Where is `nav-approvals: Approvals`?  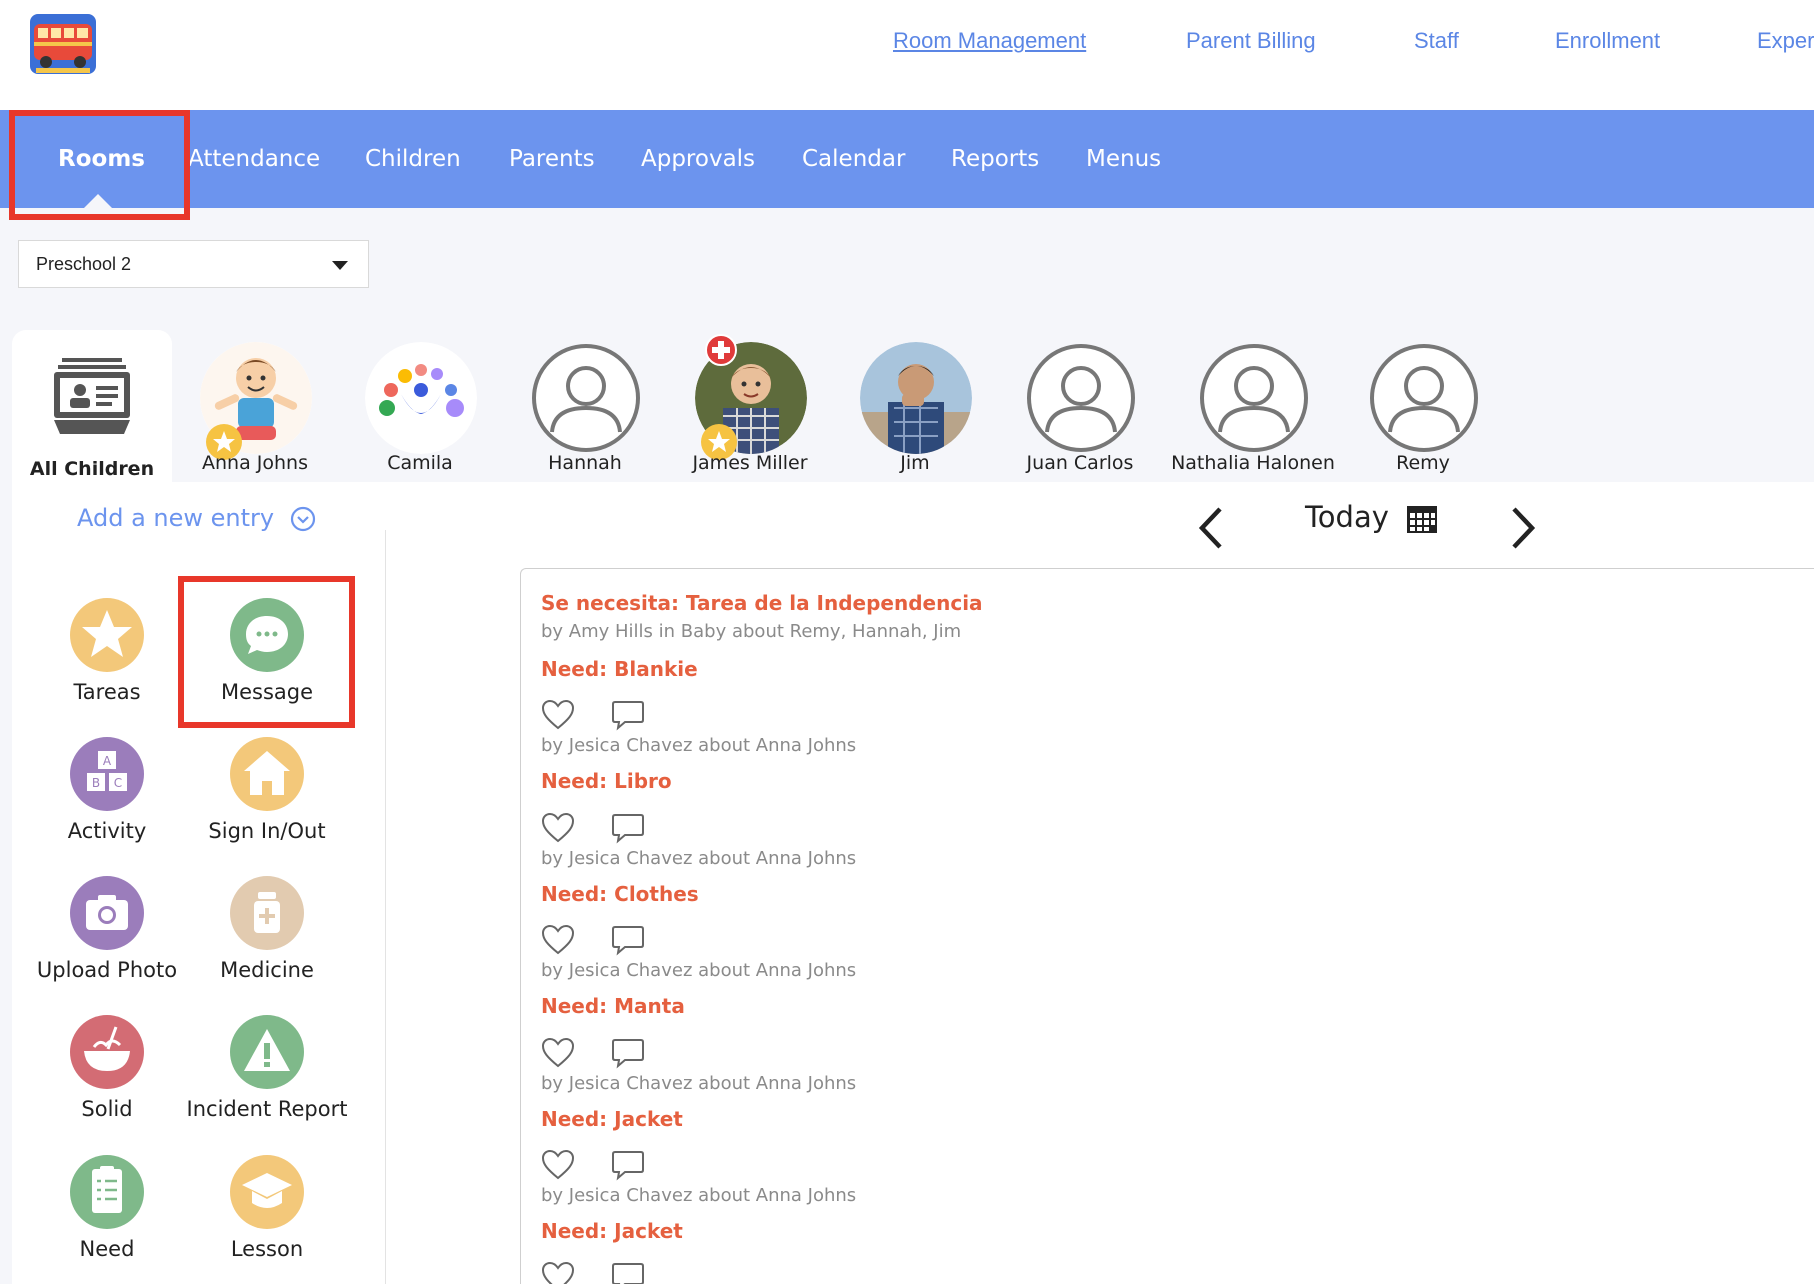
nav-approvals: Approvals is located at coordinates (698, 159).